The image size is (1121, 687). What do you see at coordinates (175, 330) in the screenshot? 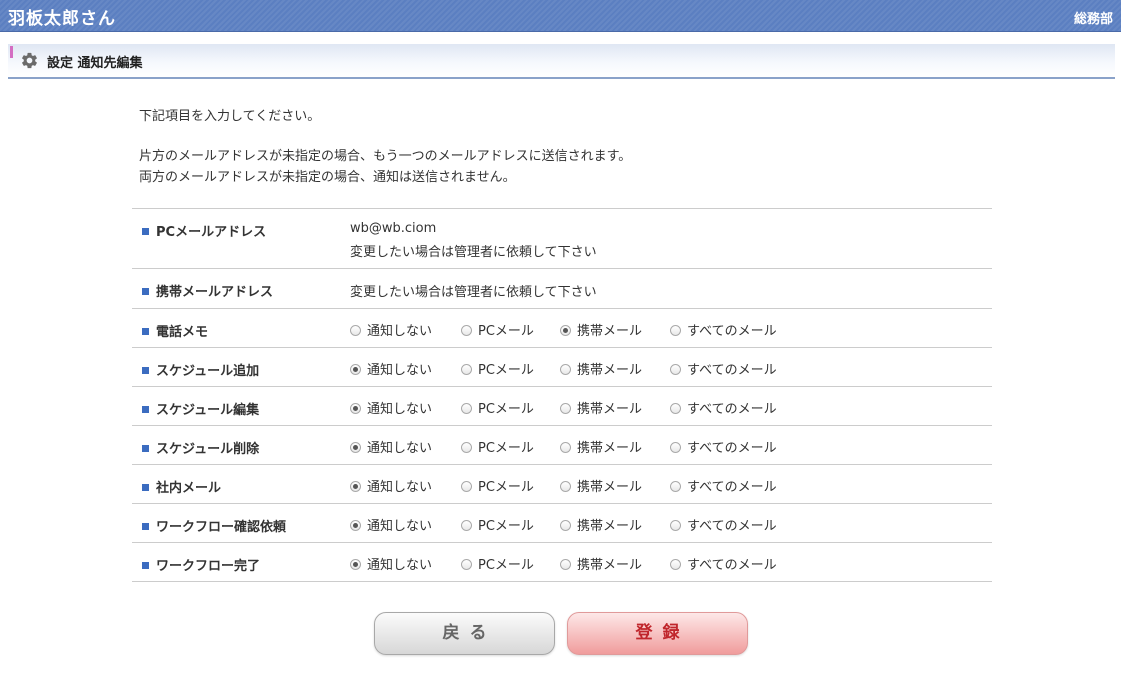
I see `notification-label: 電話メモ` at bounding box center [175, 330].